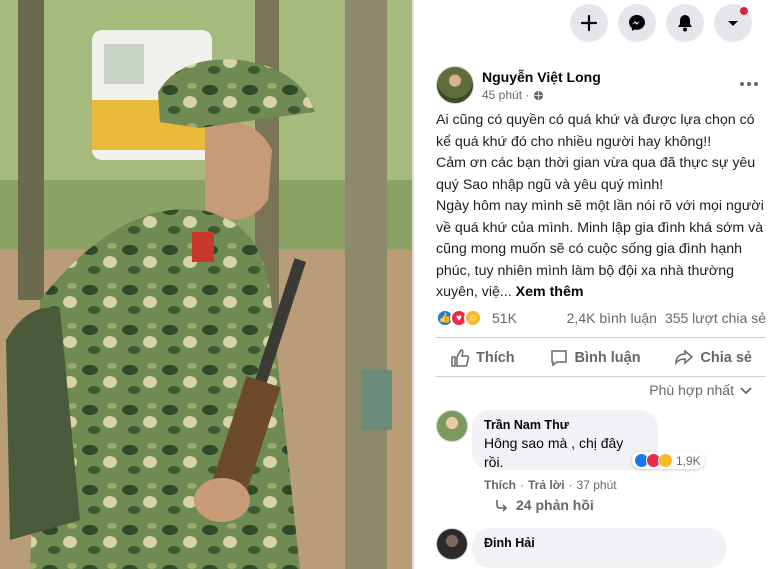  I want to click on engagement-counts: 2,4K bình luận 355 lượt chia sẻ, so click(666, 318).